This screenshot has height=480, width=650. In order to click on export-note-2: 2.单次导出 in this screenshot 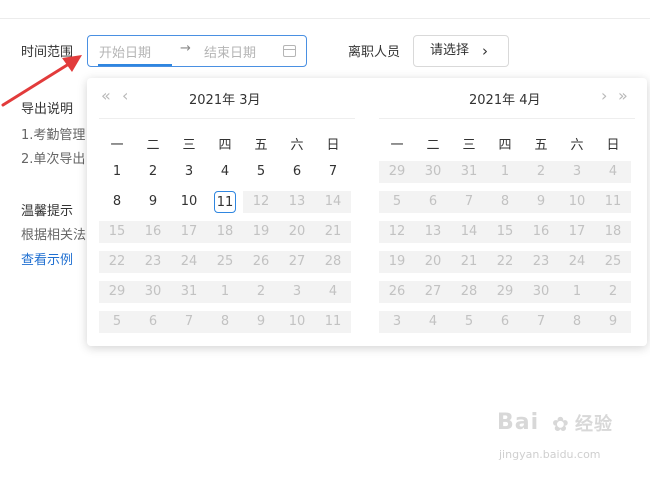, I will do `click(53, 159)`.